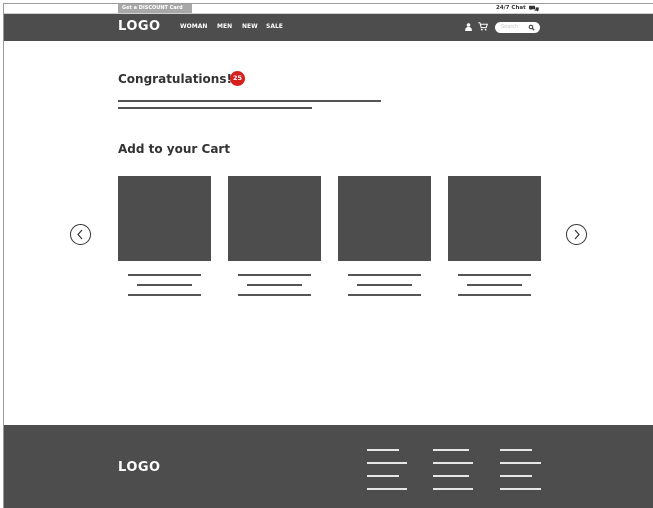  I want to click on chevron-left-icon, so click(80, 234).